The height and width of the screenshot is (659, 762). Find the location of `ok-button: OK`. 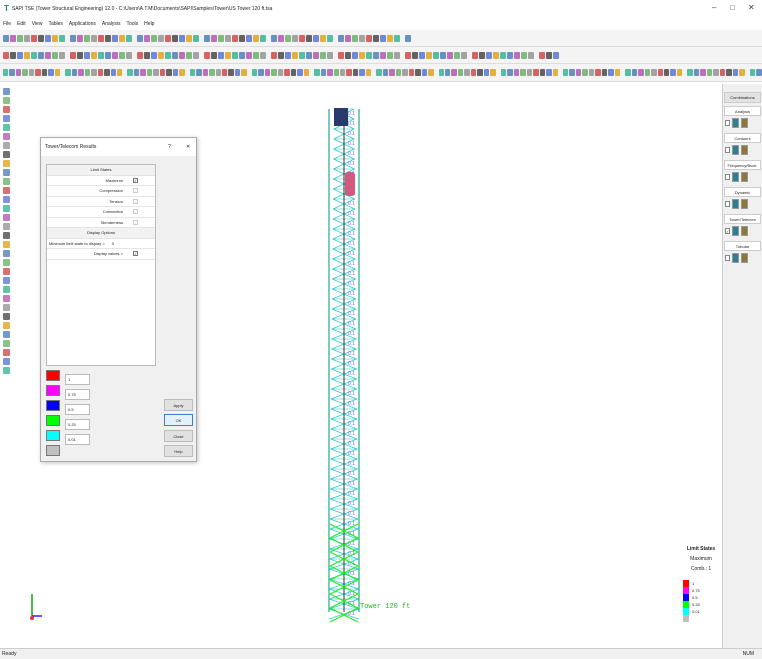

ok-button: OK is located at coordinates (178, 420).